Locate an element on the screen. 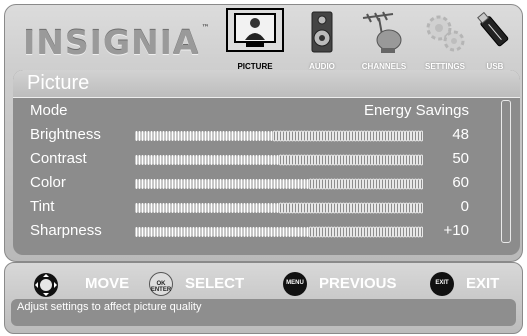 The height and width of the screenshot is (336, 527). slider-row-sharpness: Sharpness +10 is located at coordinates (253, 231).